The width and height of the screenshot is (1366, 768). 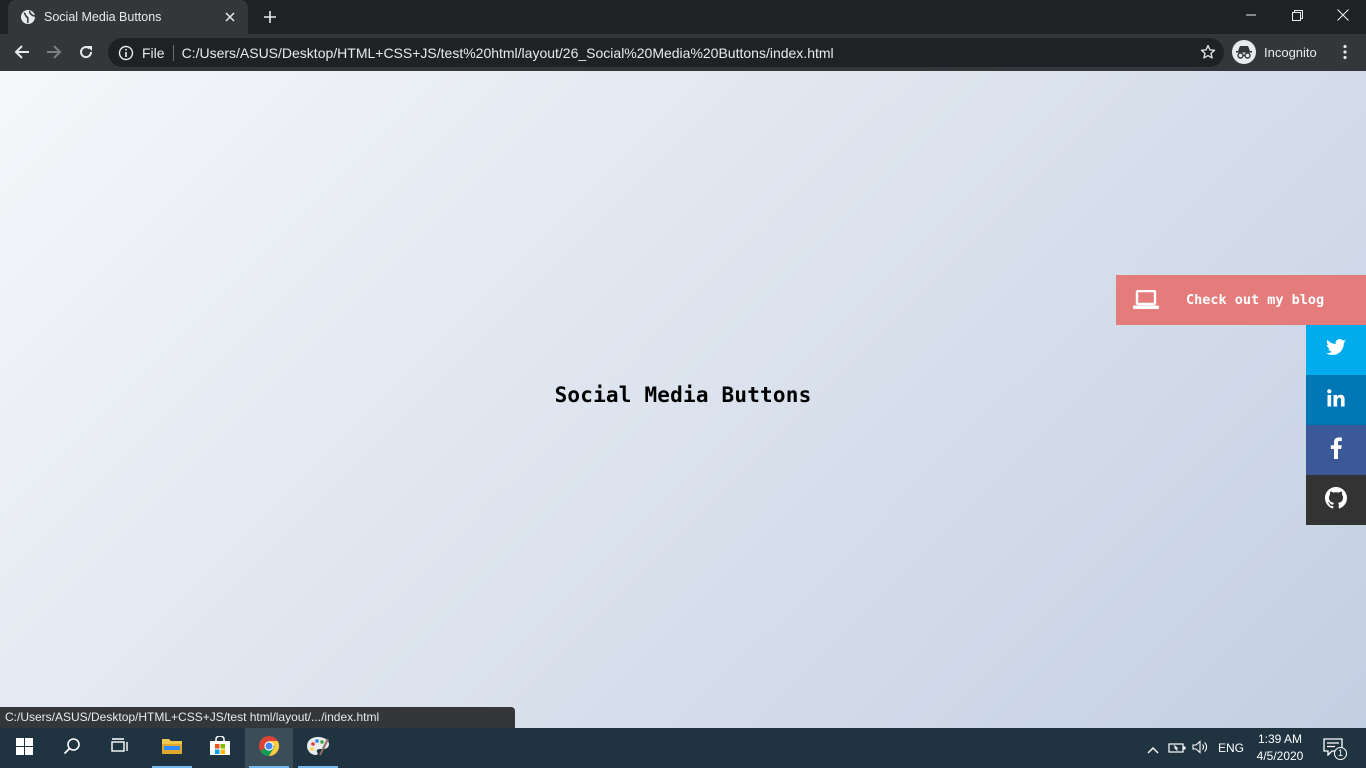 I want to click on system-clock: 1:39 AM 4/5/2020, so click(x=1280, y=748).